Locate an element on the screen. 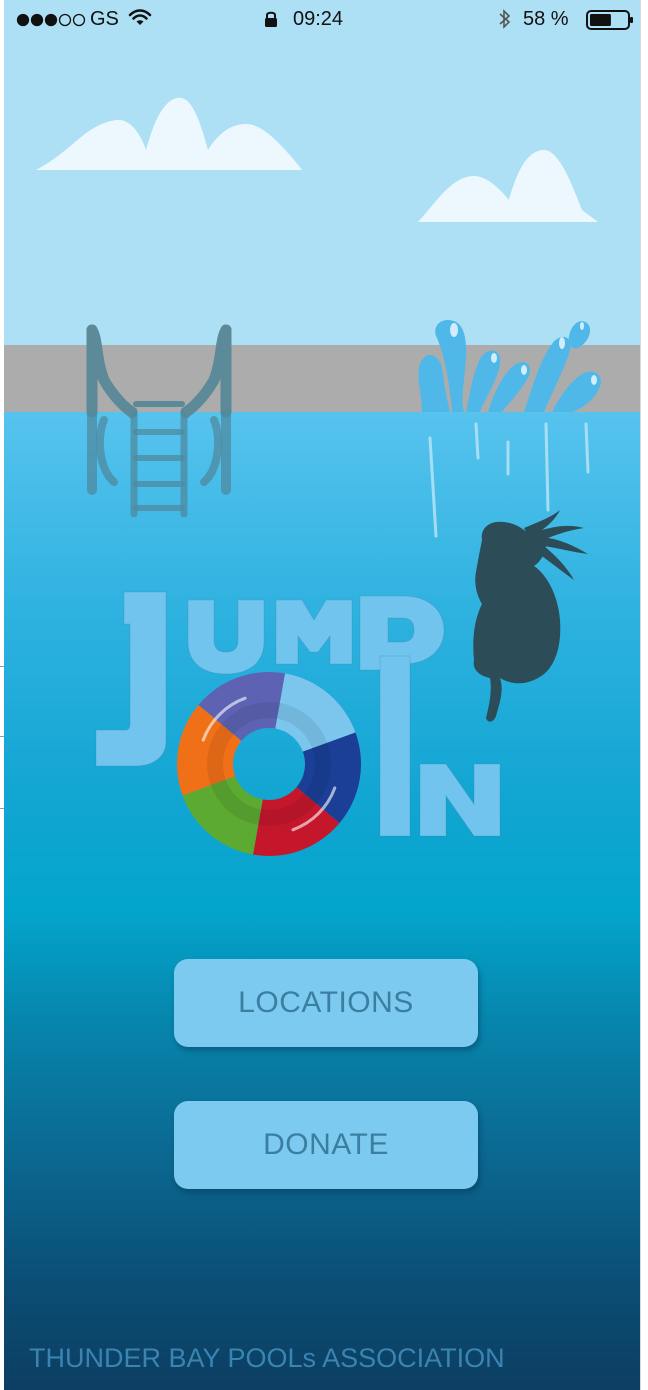 The height and width of the screenshot is (1390, 648). locations-button-label: LOCATIONS is located at coordinates (326, 1002).